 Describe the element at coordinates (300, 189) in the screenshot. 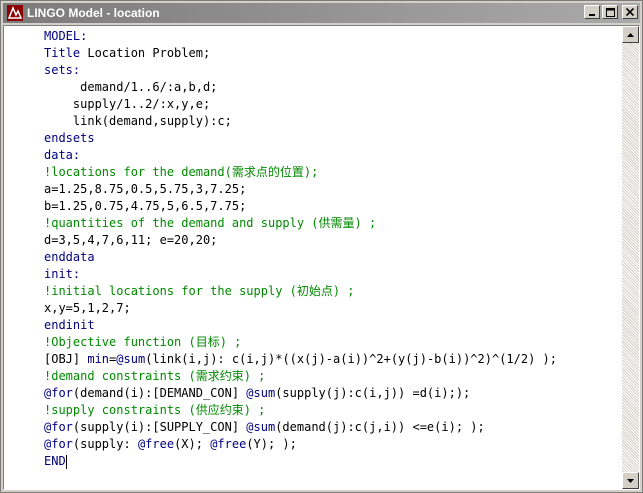

I see `code-line: a=1.25,8.75,0.5,5.75,3,7.25;` at that location.